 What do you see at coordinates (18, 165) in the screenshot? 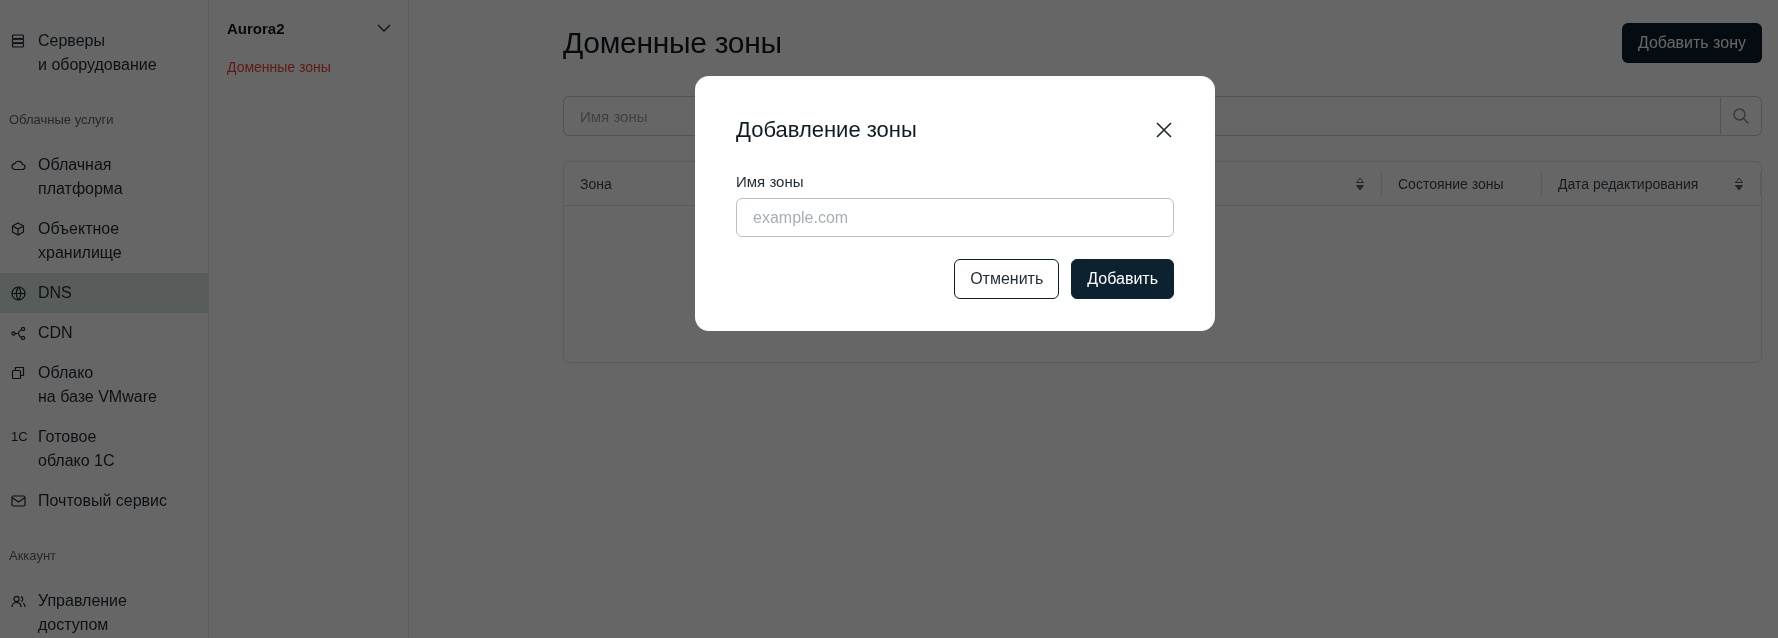
I see `cloud-icon` at bounding box center [18, 165].